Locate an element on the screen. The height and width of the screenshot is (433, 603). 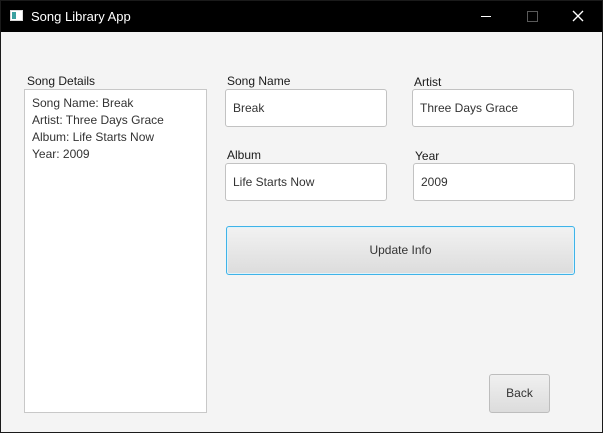
year-label: Year is located at coordinates (427, 156).